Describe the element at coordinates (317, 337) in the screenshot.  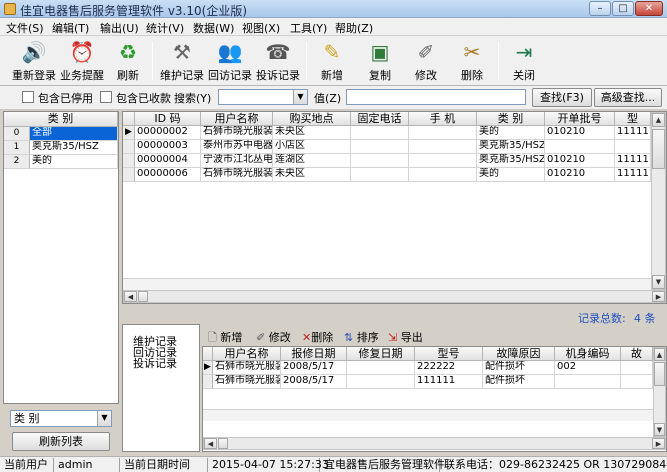
I see `detail-delete-button: ✕删除` at that location.